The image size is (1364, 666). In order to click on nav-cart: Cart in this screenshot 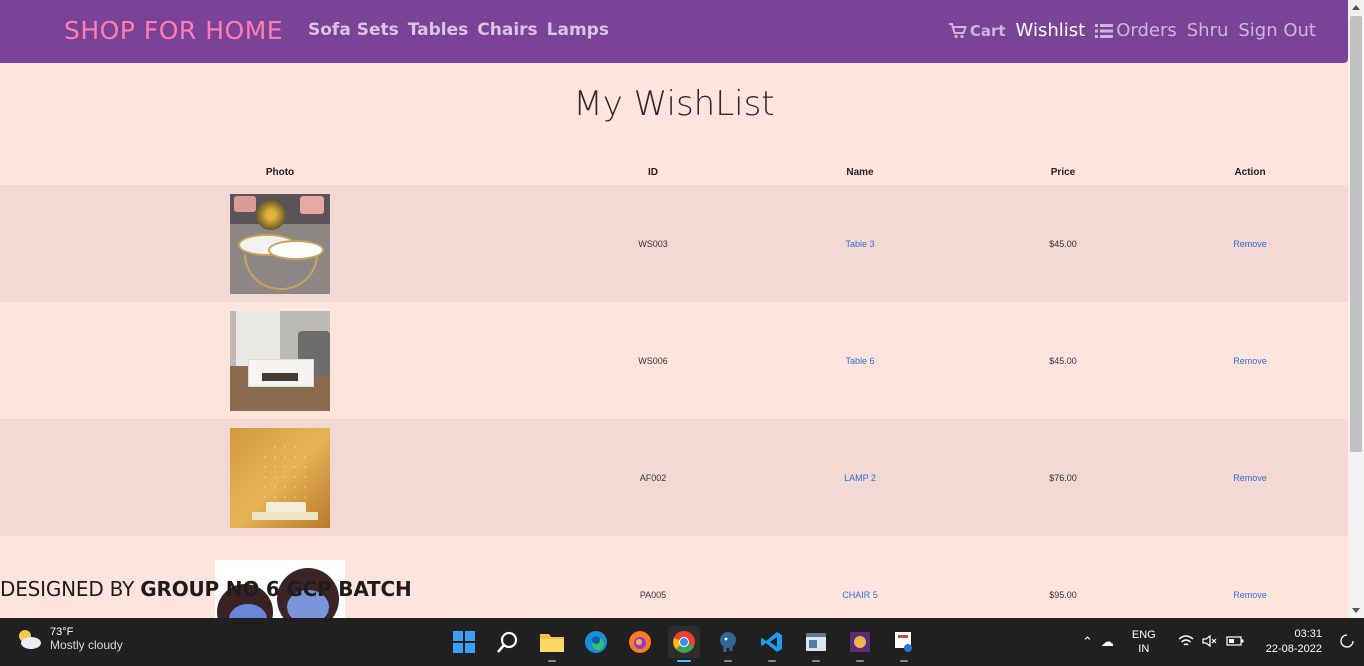, I will do `click(977, 30)`.